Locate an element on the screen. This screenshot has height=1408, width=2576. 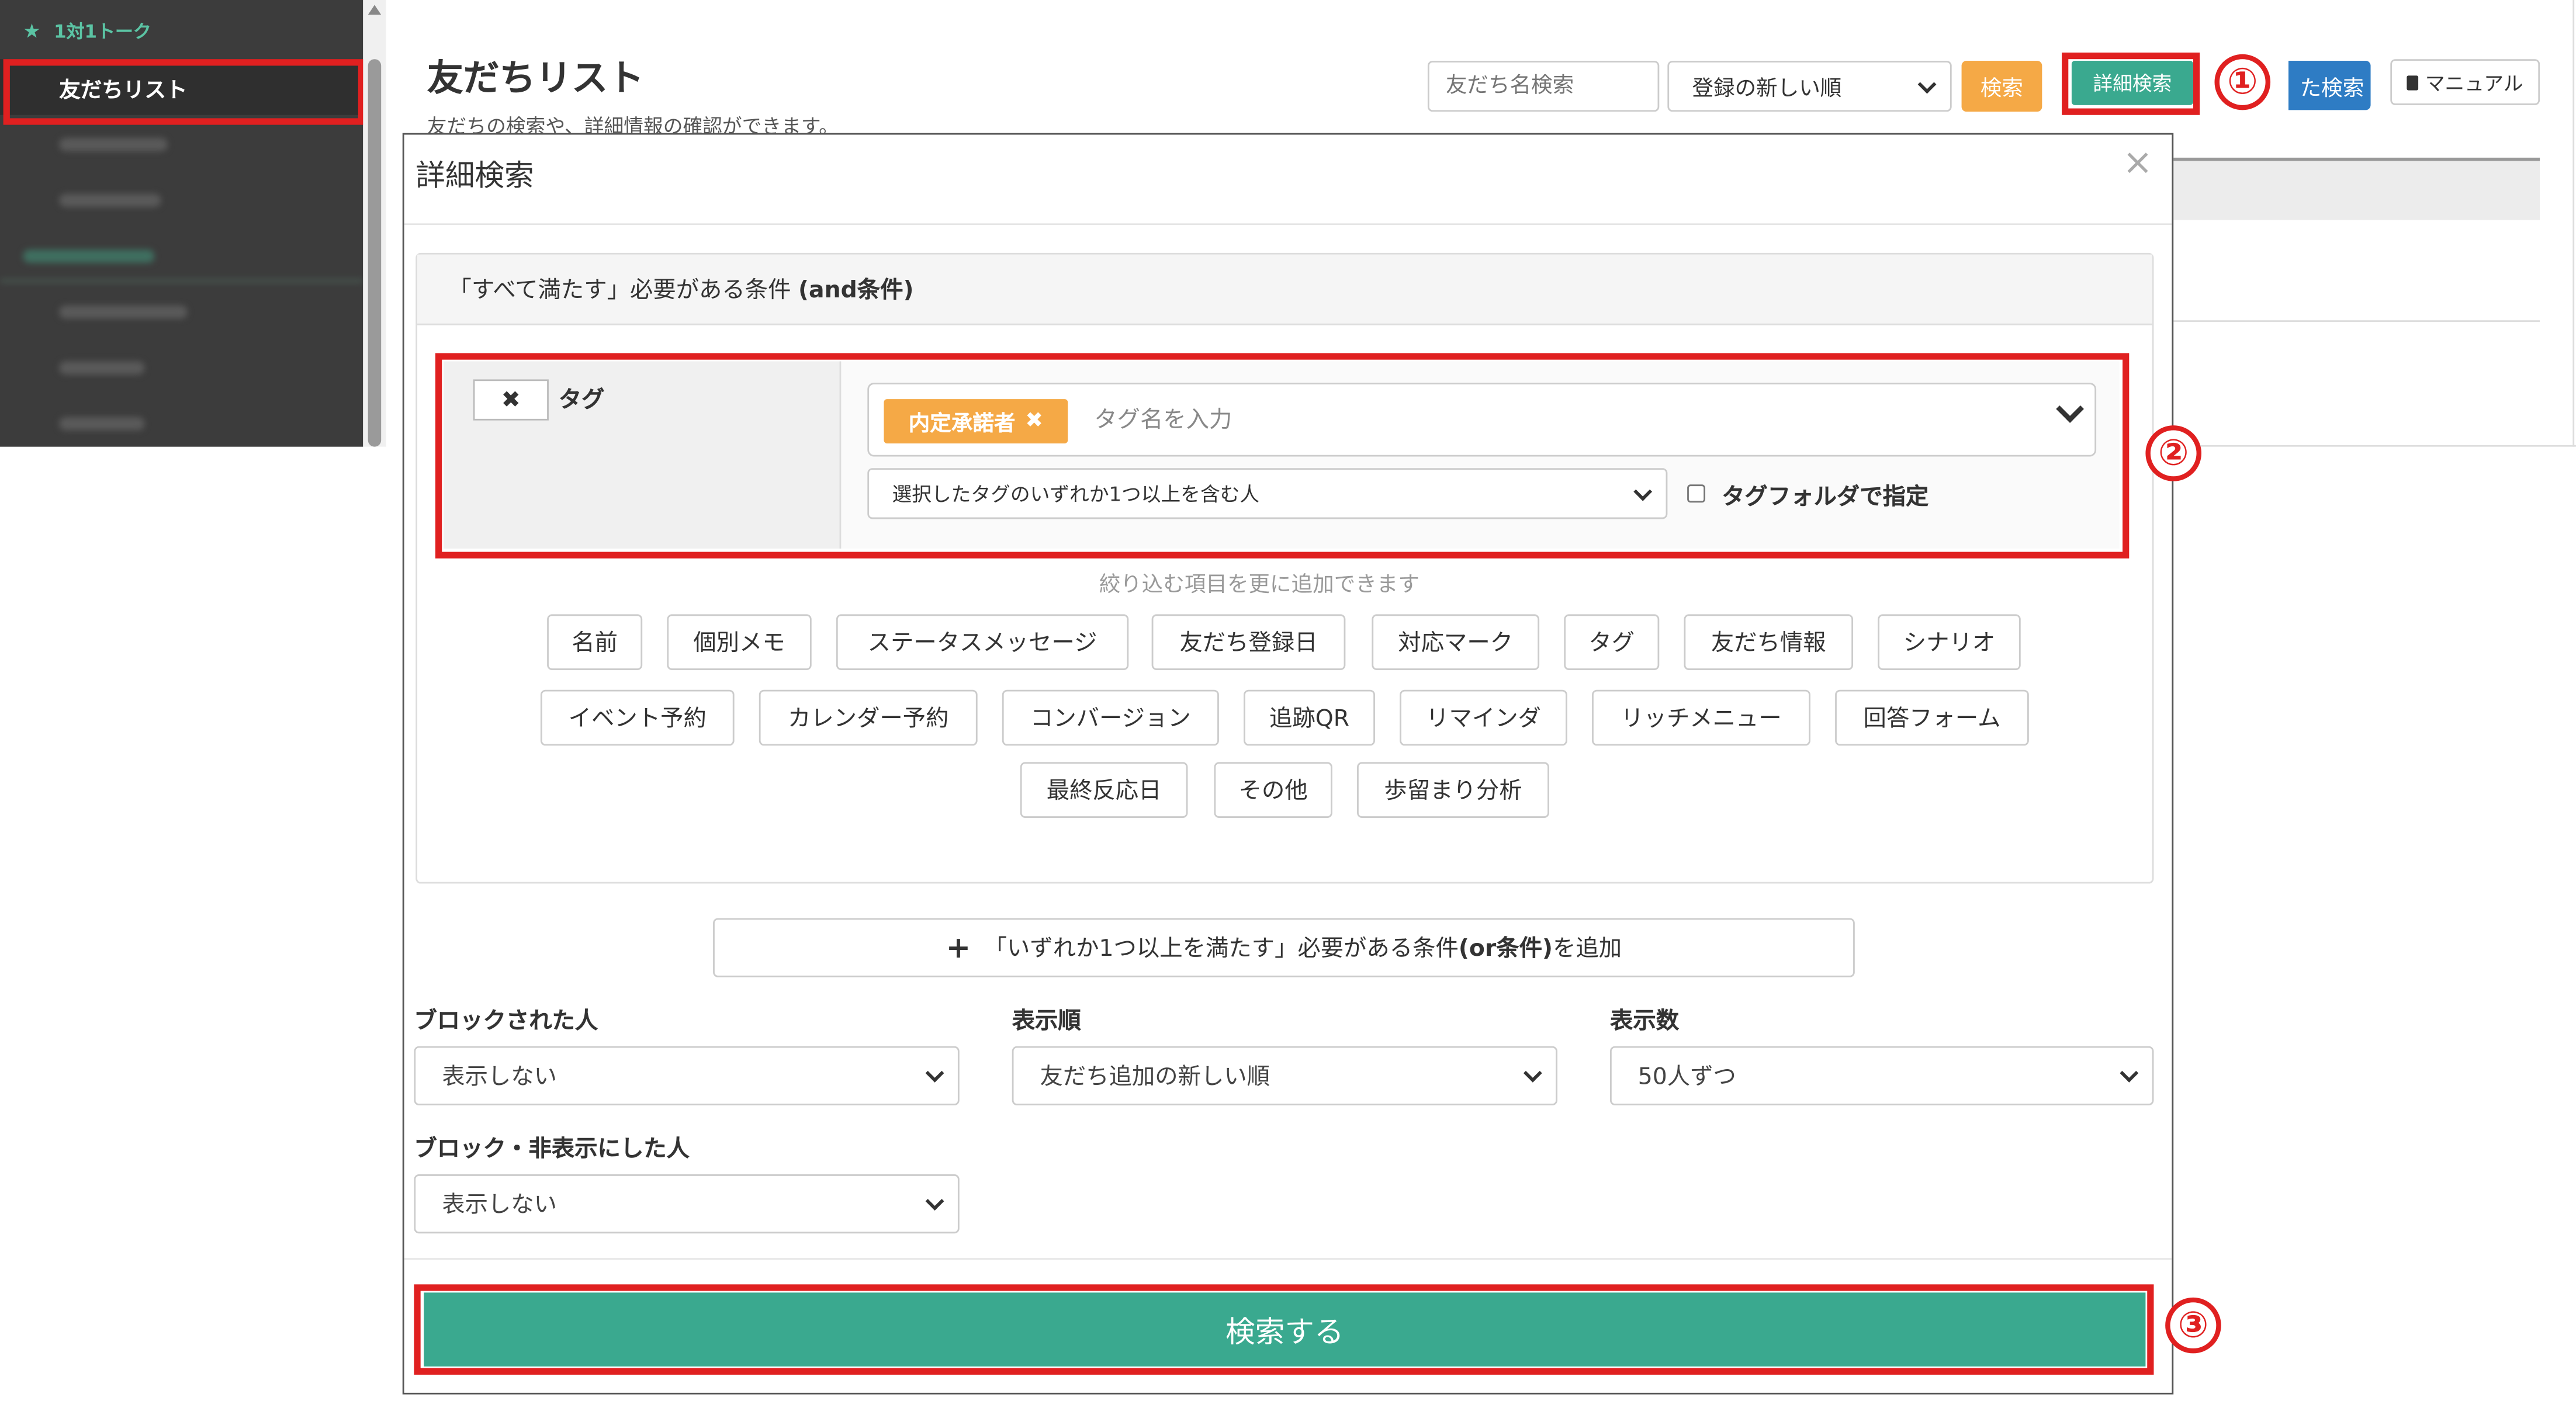
step-3-marker: ③ is located at coordinates (2193, 1325).